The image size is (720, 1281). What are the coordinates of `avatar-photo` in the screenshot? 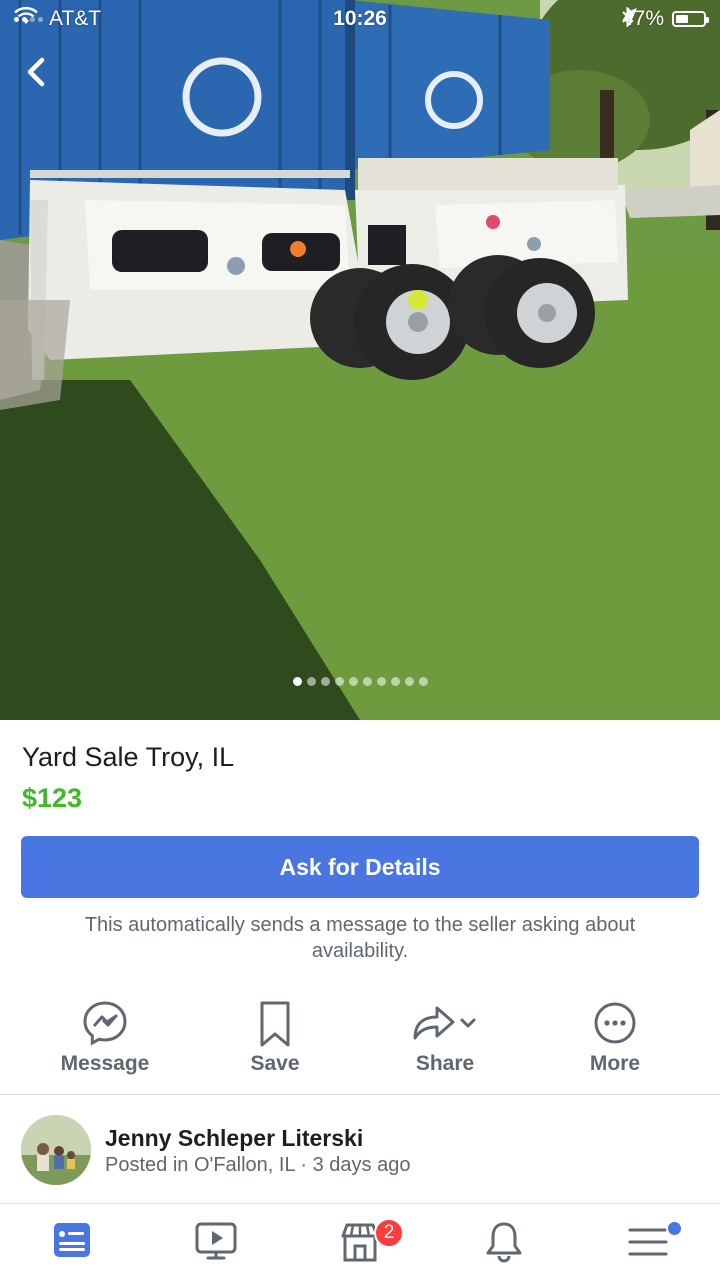 It's located at (56, 1150).